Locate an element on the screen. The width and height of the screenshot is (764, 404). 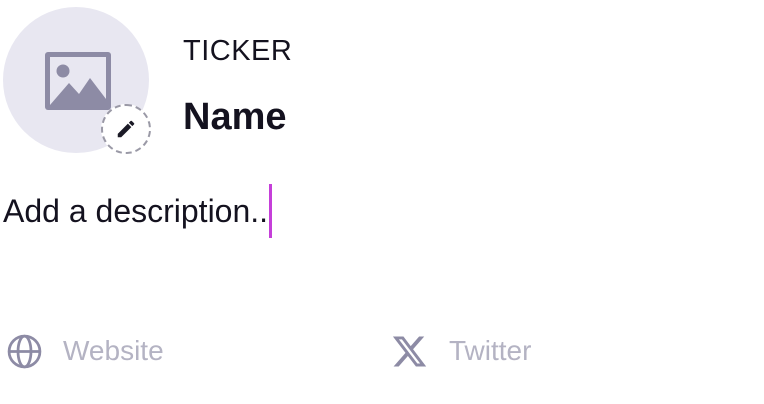
image-placeholder-icon is located at coordinates (78, 81).